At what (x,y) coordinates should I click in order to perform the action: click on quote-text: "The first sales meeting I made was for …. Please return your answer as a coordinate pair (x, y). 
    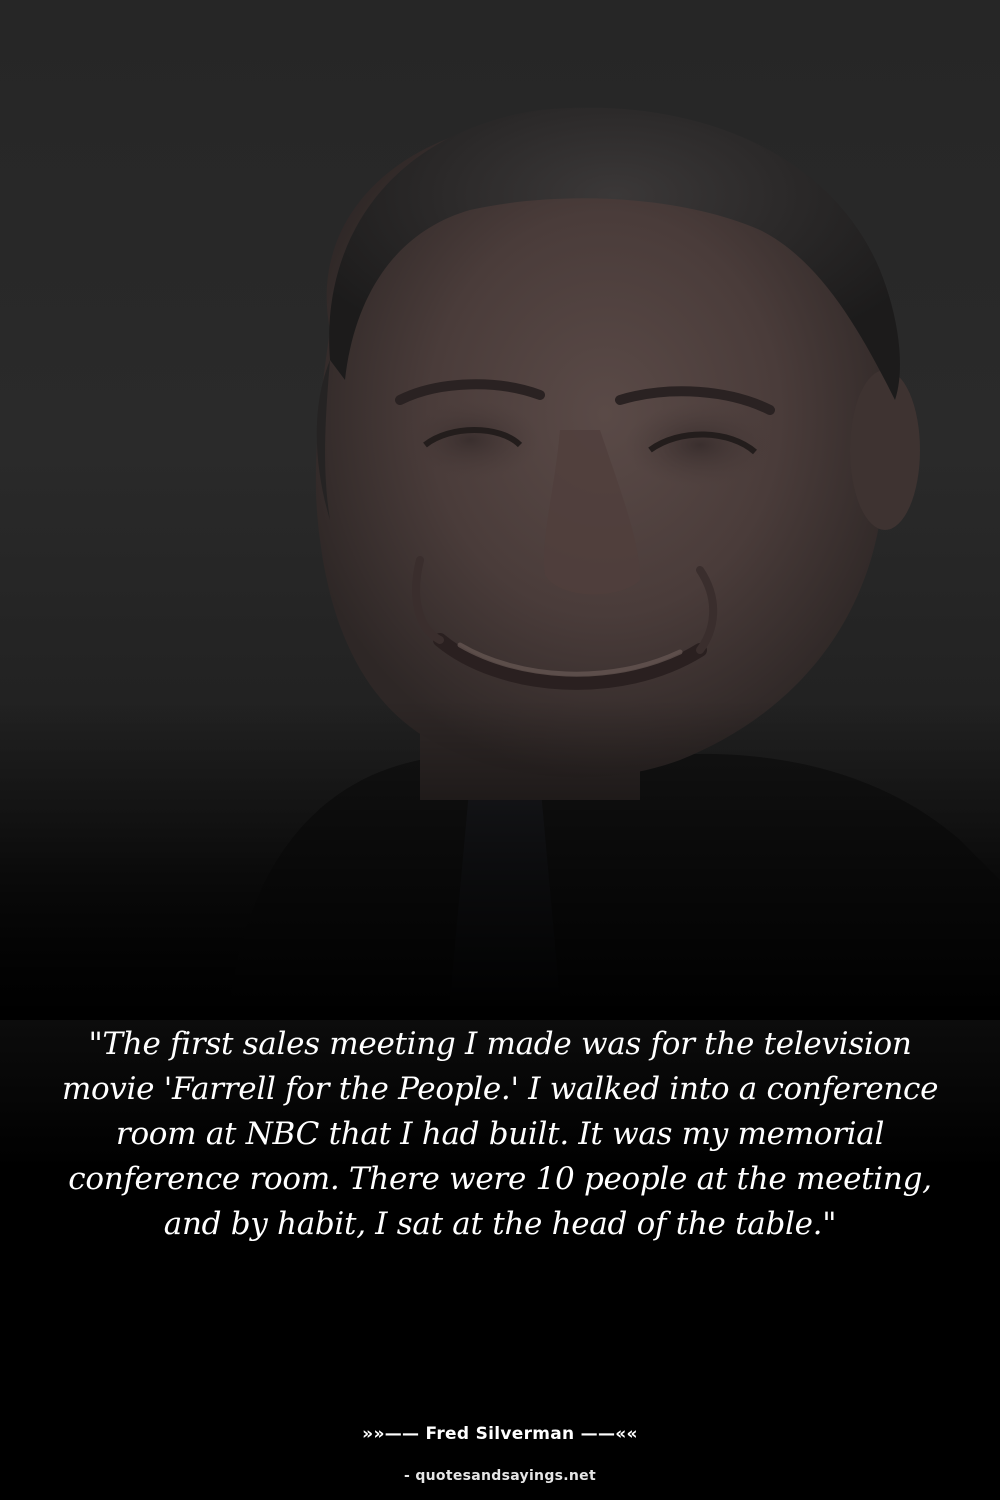
    Looking at the image, I should click on (500, 1134).